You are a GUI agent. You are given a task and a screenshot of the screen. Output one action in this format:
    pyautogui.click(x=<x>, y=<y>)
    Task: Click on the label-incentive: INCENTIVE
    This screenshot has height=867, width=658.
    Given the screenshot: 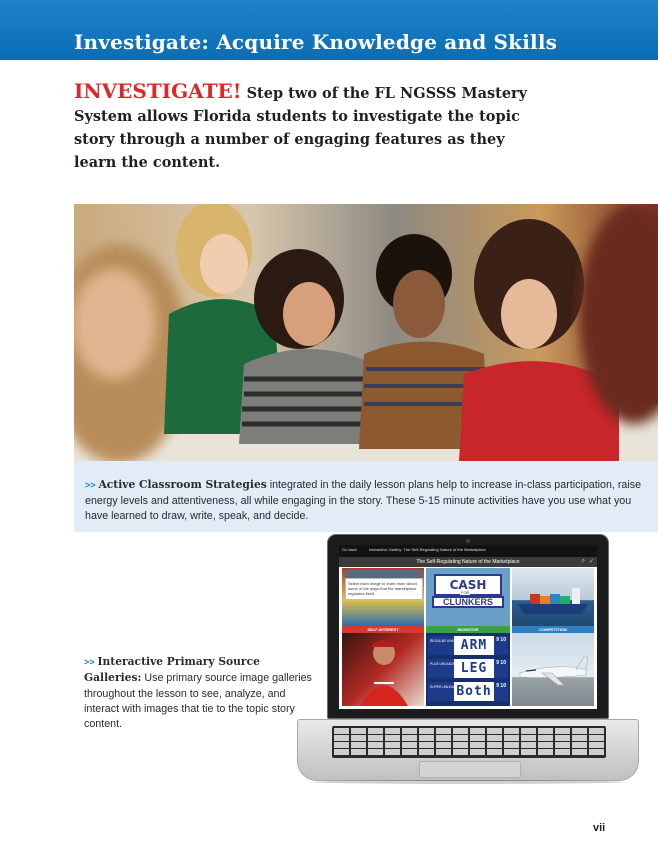 What is the action you would take?
    pyautogui.click(x=468, y=629)
    